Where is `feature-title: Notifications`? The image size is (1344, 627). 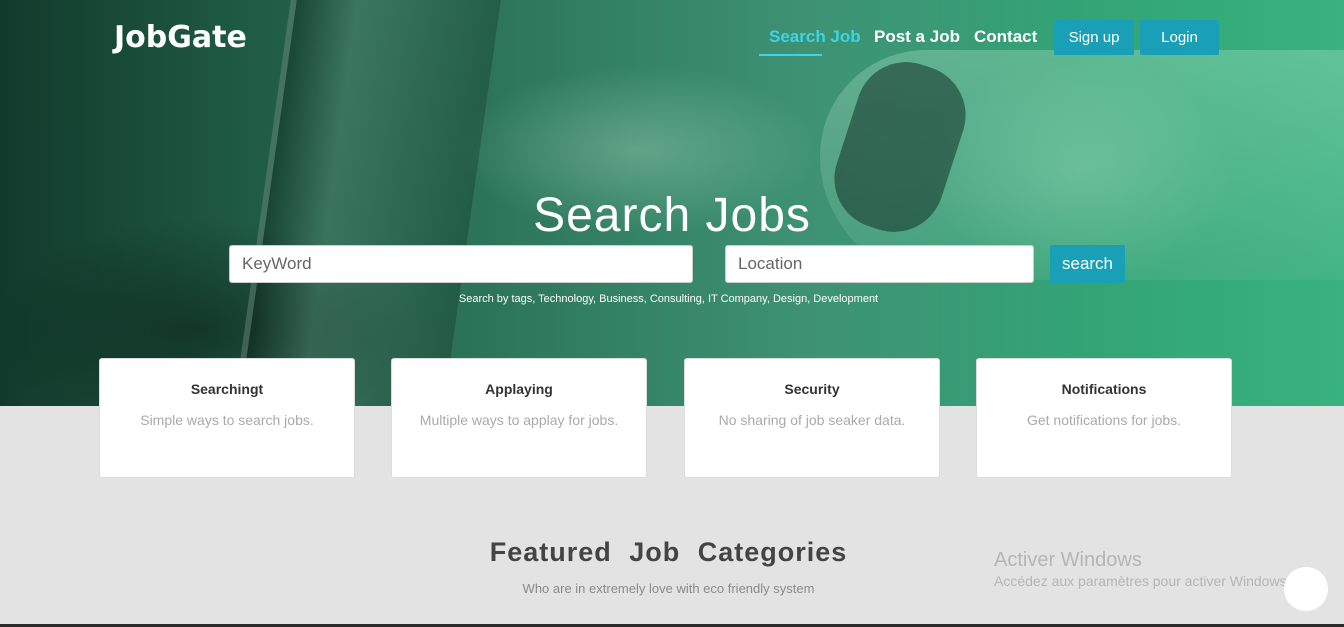
feature-title: Notifications is located at coordinates (1104, 389).